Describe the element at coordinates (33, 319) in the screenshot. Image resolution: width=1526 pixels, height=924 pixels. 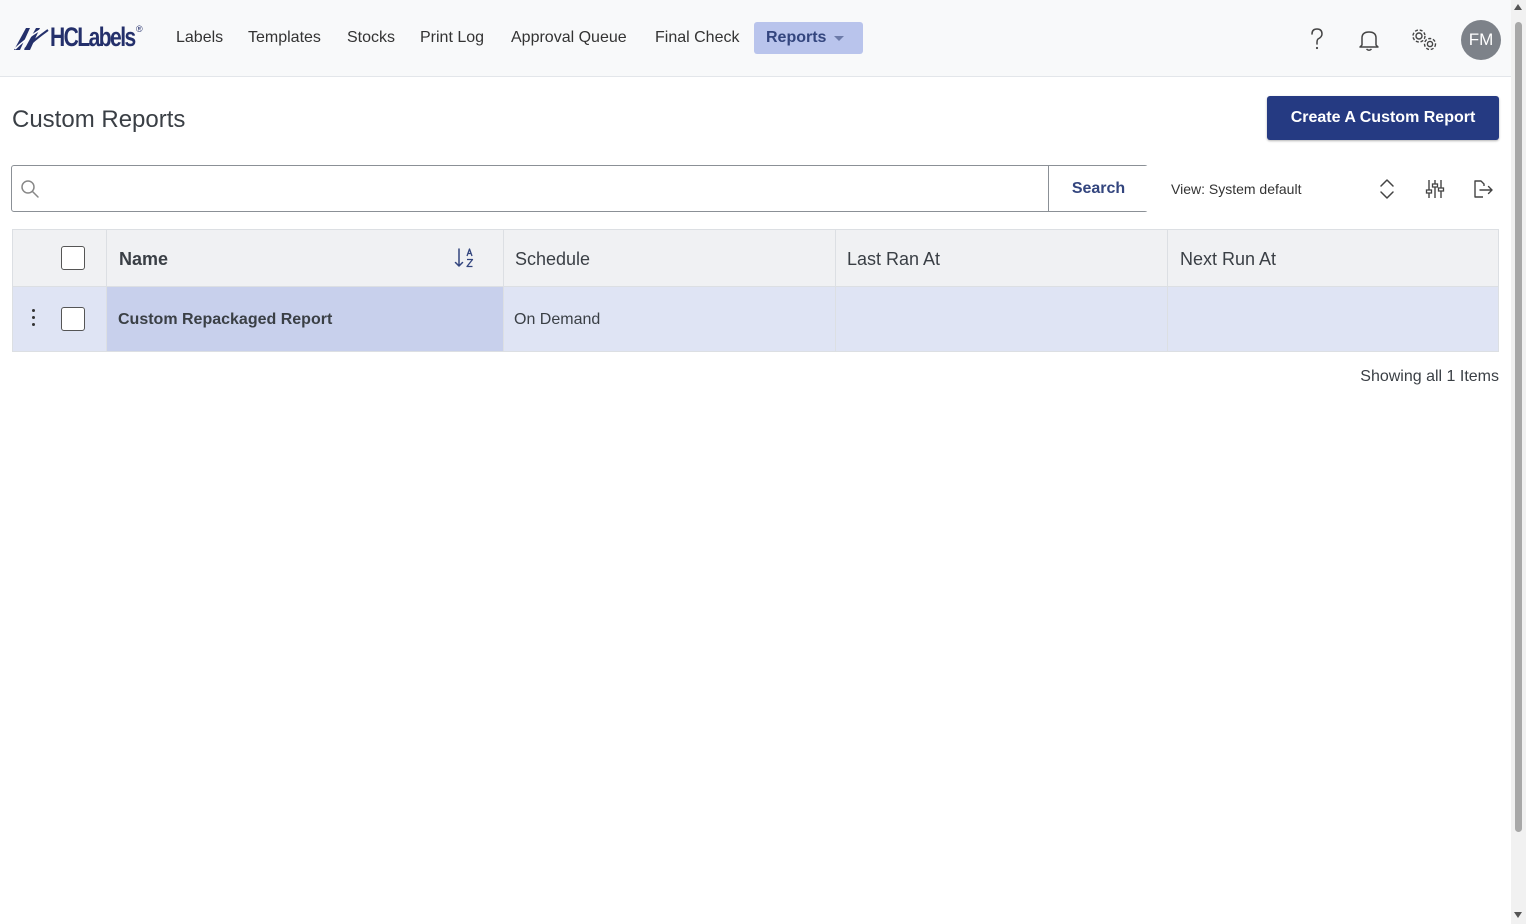
I see `row-actions-kebab-icon` at that location.